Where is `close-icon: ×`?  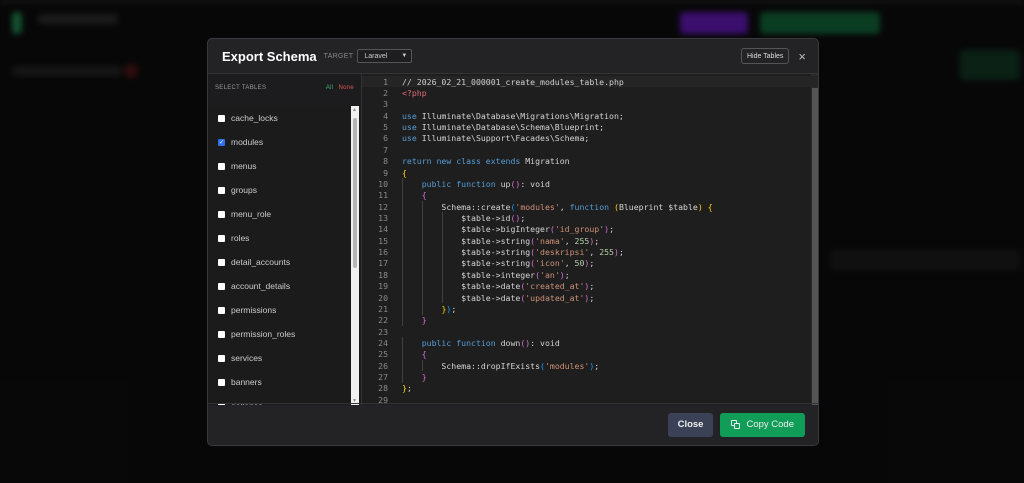
close-icon: × is located at coordinates (802, 56).